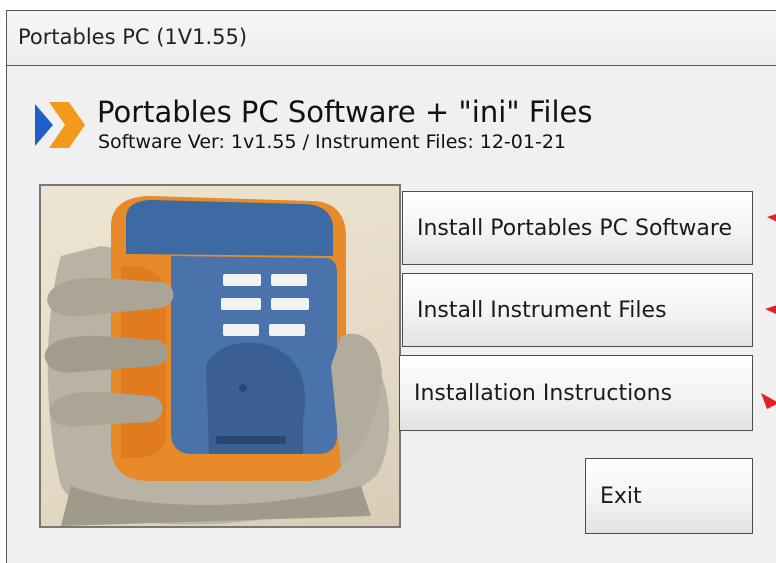 The height and width of the screenshot is (563, 776). Describe the element at coordinates (621, 496) in the screenshot. I see `exit-label: Exit` at that location.